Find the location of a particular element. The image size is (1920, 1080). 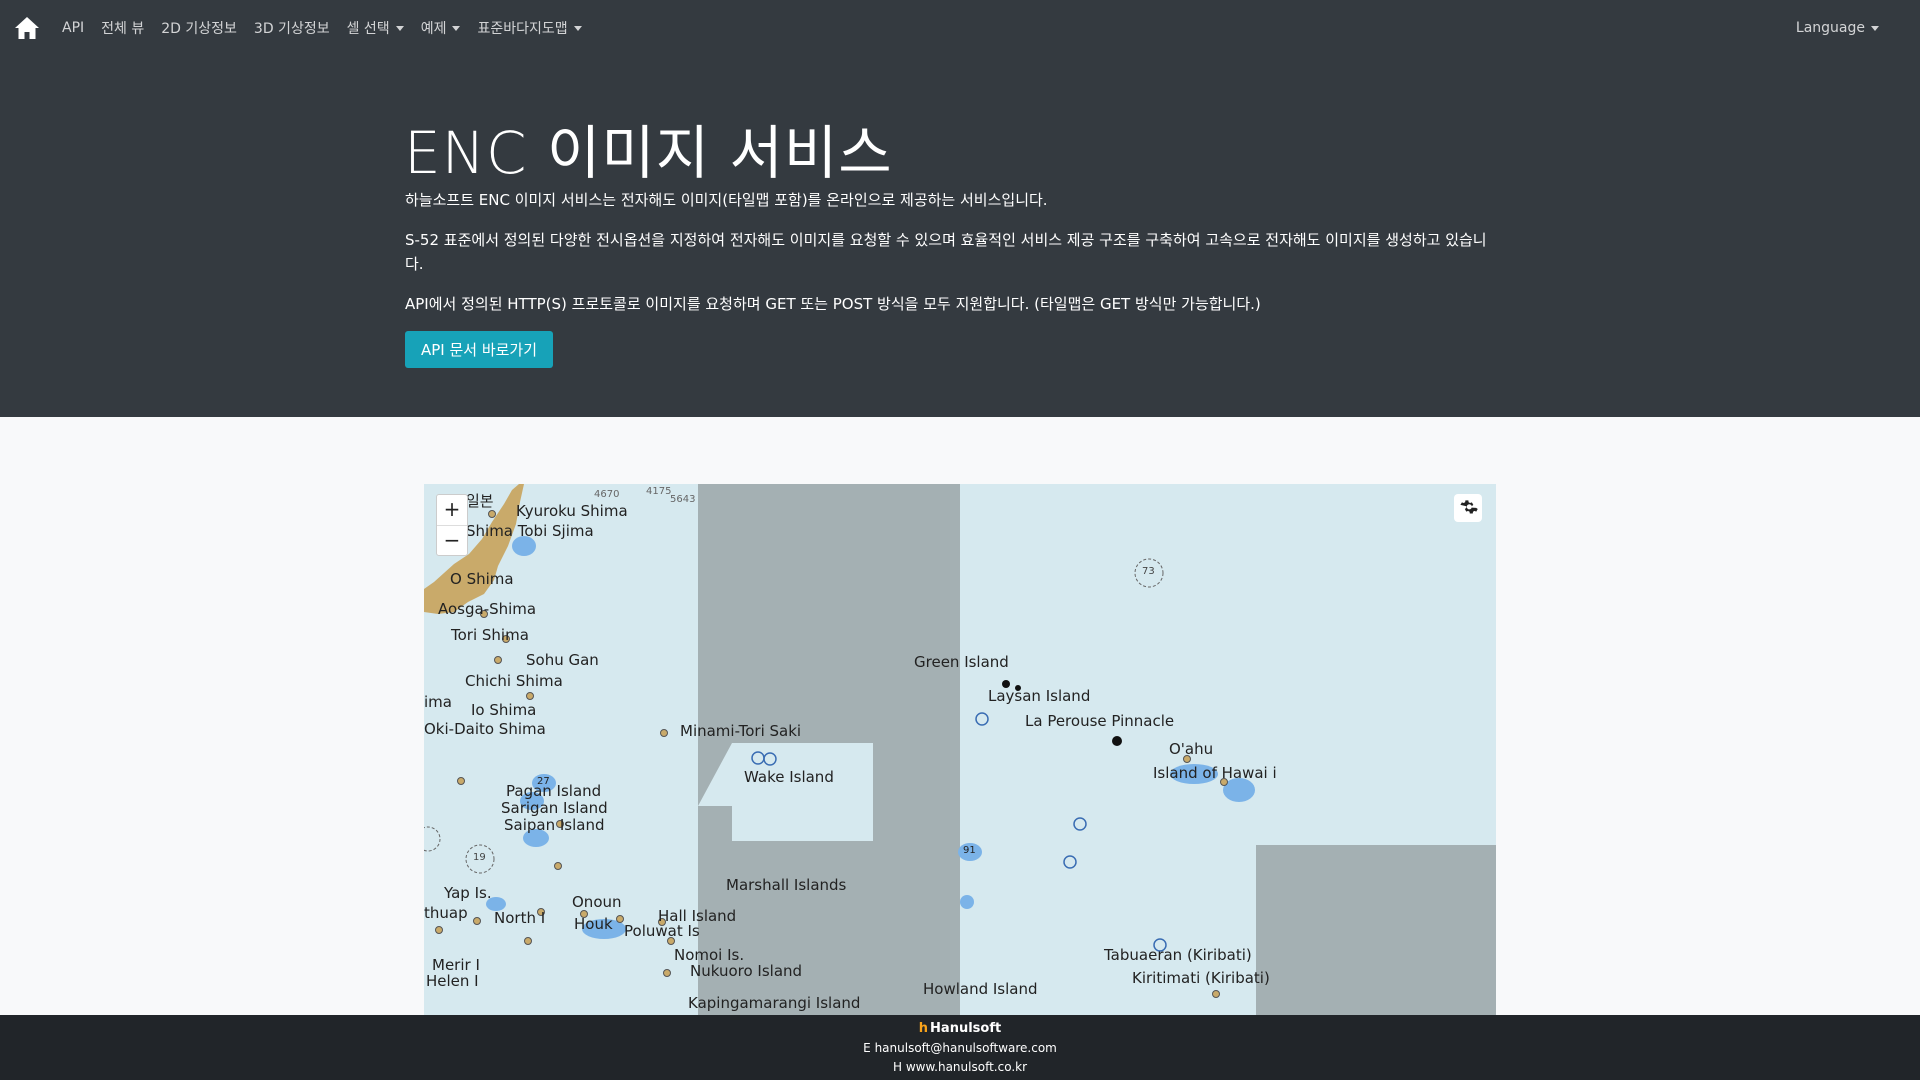

email-link: hanulsoft@hanulsoftware.com is located at coordinates (966, 1048).